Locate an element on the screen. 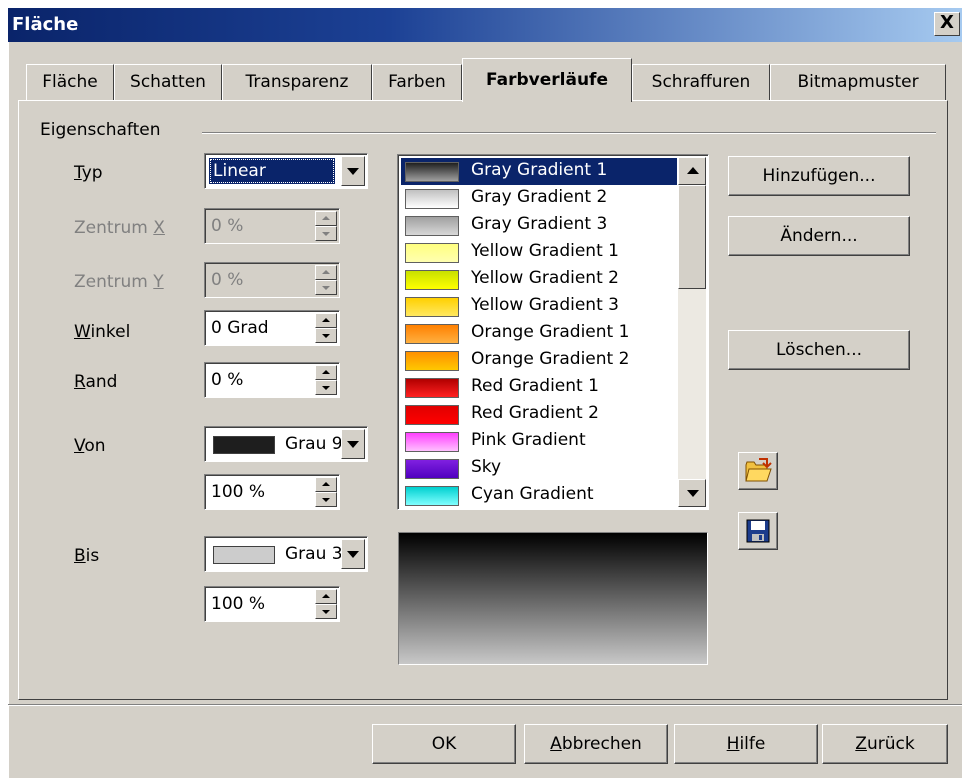 The height and width of the screenshot is (778, 962). tab-schatten: Schatten is located at coordinates (168, 82).